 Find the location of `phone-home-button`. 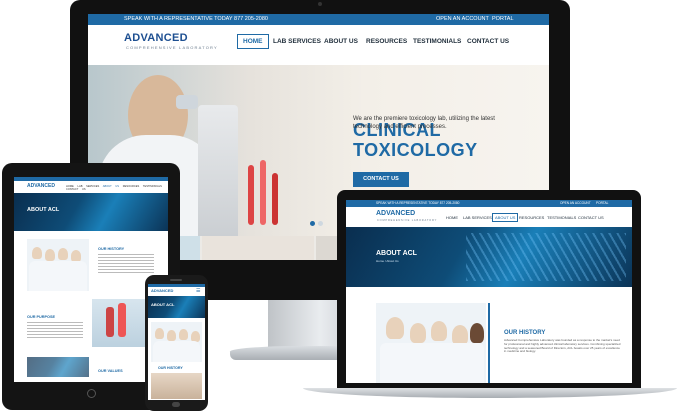

phone-home-button is located at coordinates (176, 404).